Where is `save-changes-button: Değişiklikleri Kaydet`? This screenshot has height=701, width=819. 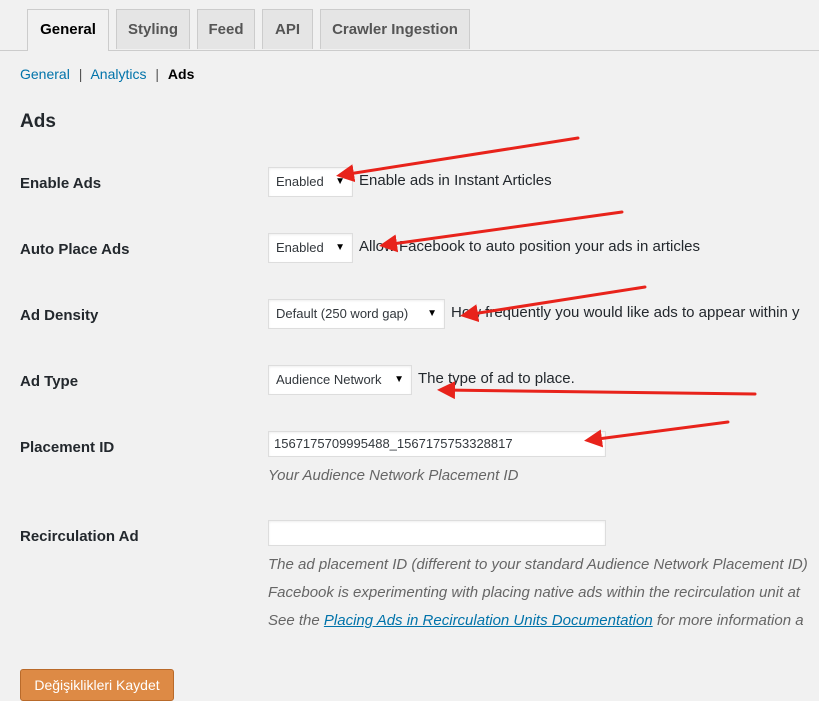
save-changes-button: Değişiklikleri Kaydet is located at coordinates (97, 685).